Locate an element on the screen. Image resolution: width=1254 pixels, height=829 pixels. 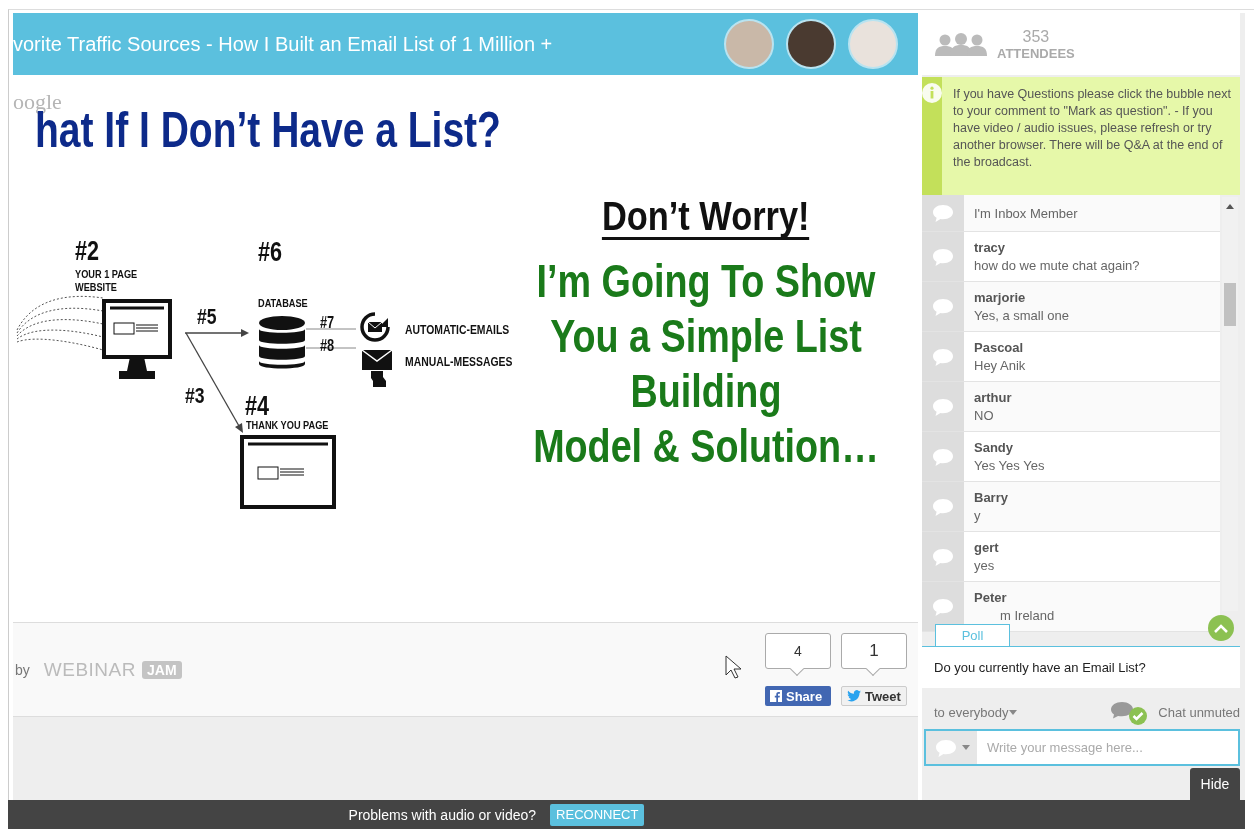
webinar-title: vorite Traffic Sources - How I Built an Email List of 1 Million + is located at coordinates (283, 44).